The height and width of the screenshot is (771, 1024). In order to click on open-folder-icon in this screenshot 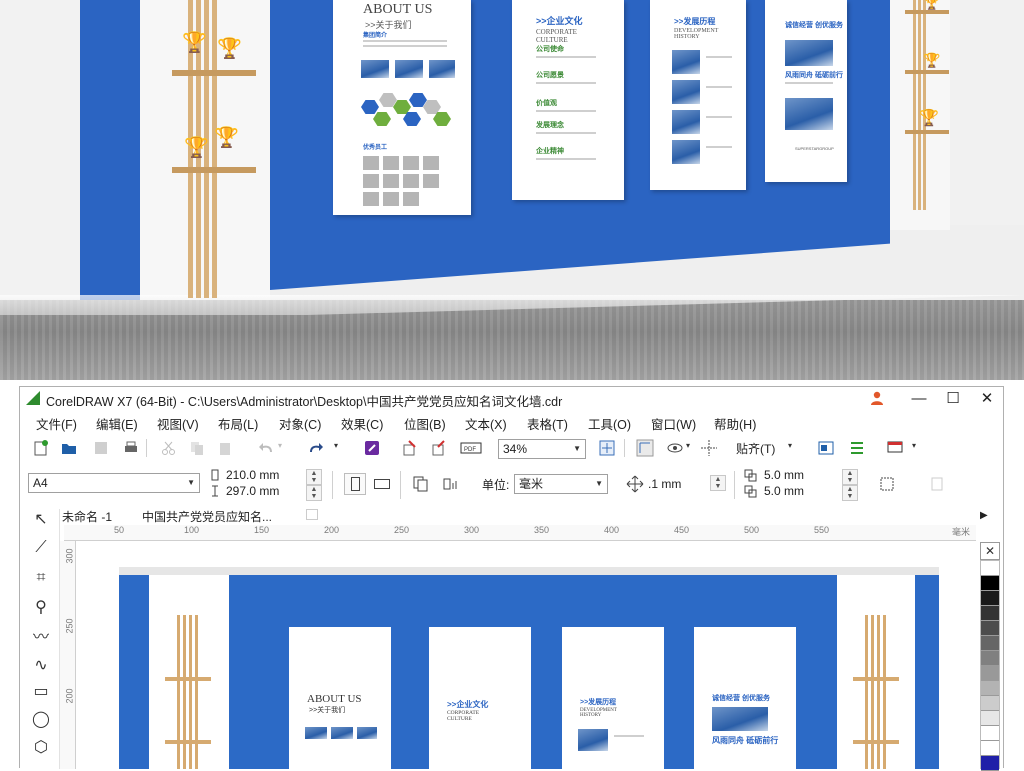, I will do `click(69, 448)`.